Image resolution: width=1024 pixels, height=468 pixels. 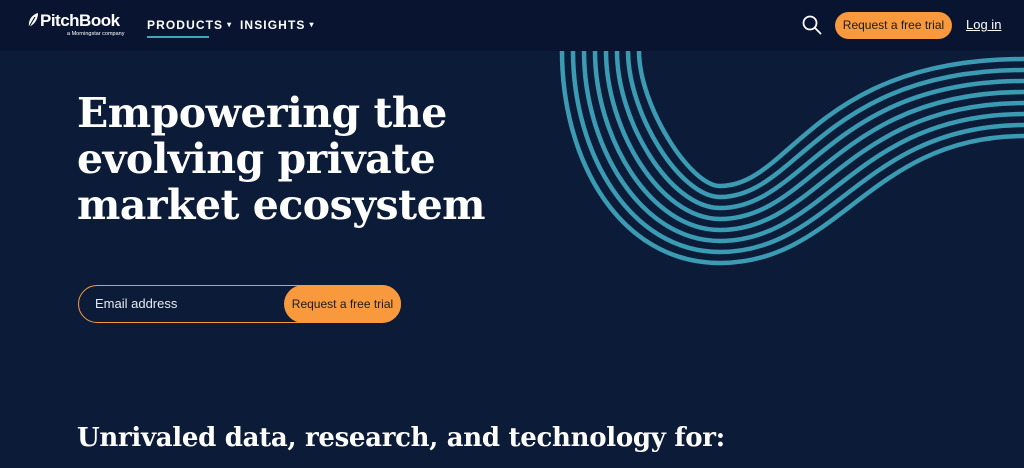 I want to click on hero-title-line: market ecosystem, so click(x=281, y=205).